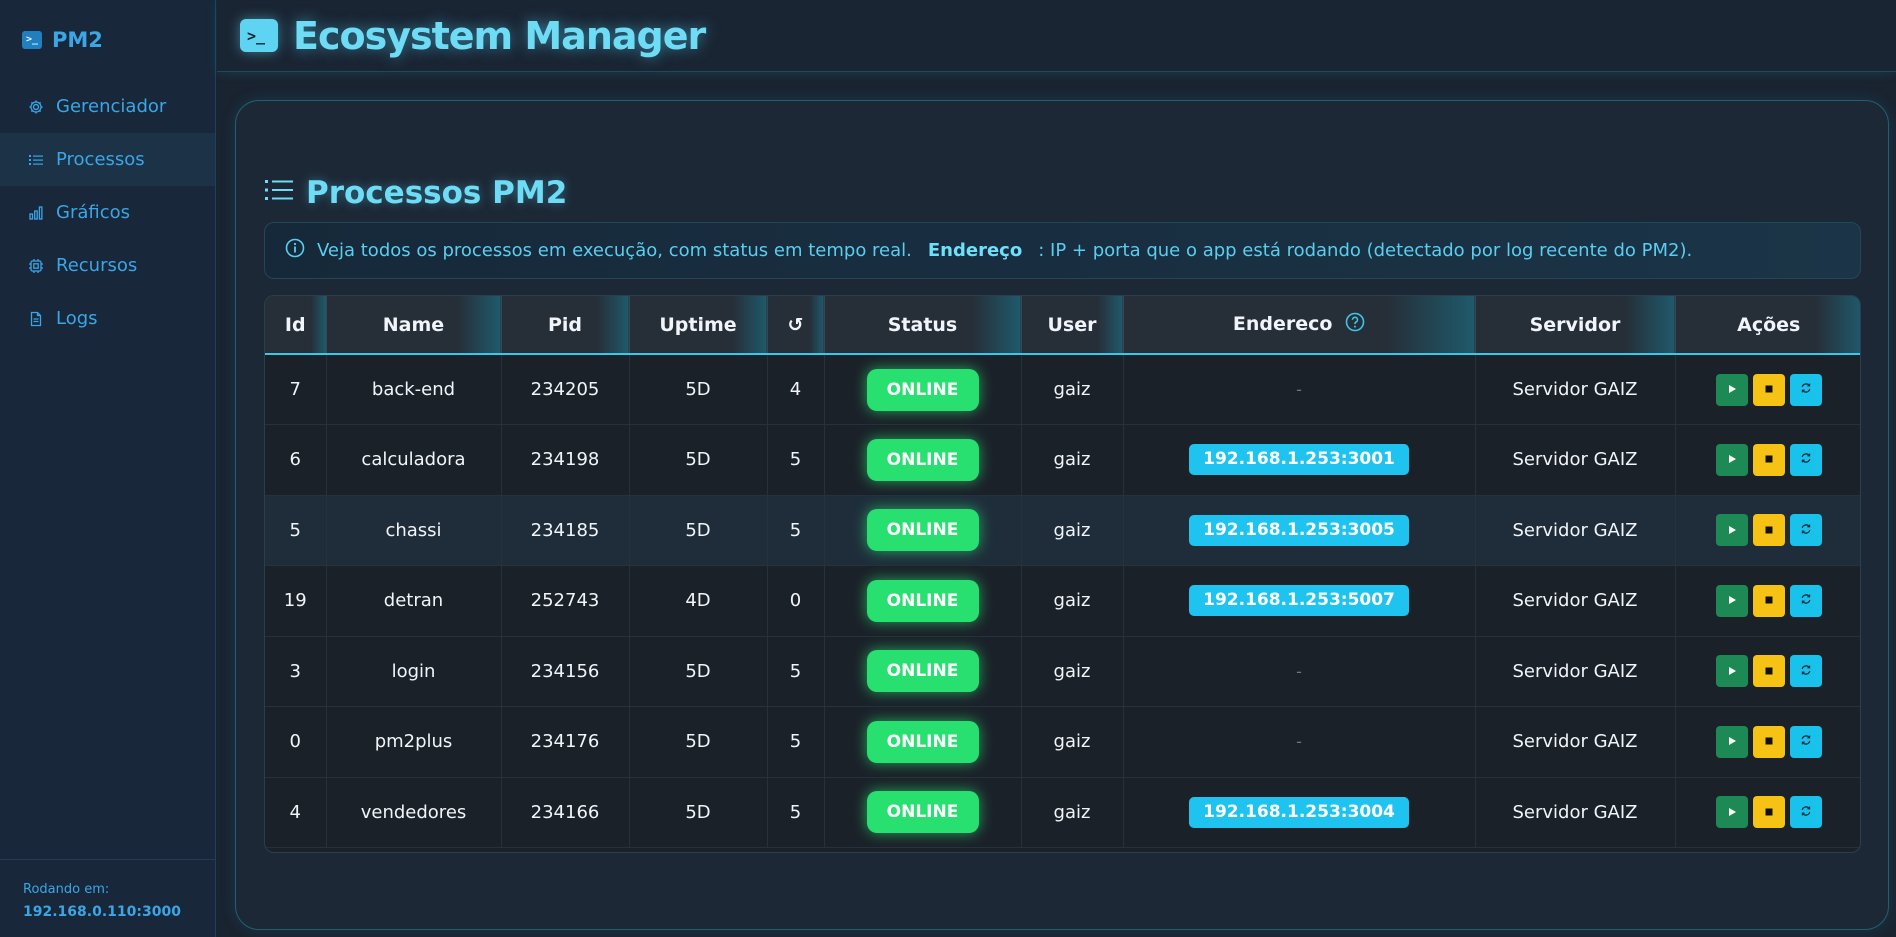 This screenshot has width=1896, height=937. I want to click on sidebar-item-label: Gerenciador, so click(111, 106).